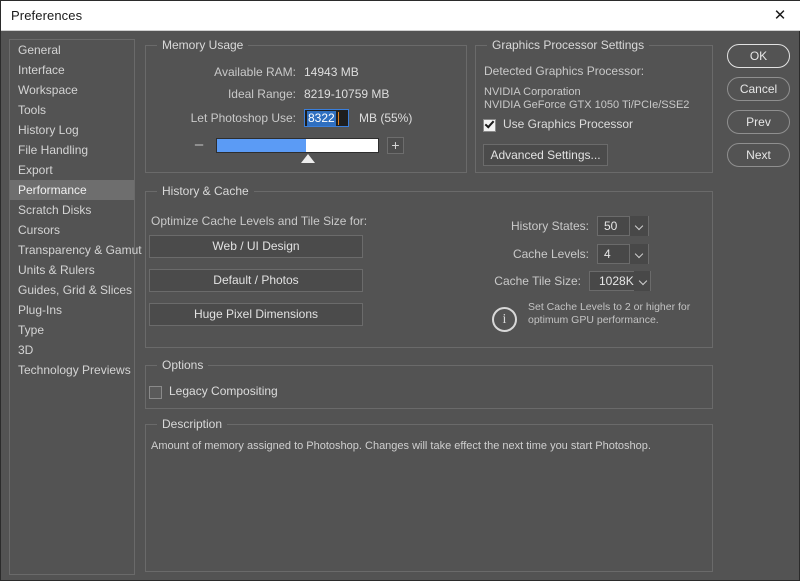 This screenshot has height=581, width=800. Describe the element at coordinates (223, 391) in the screenshot. I see `legacy-compositing-label: Legacy Compositing` at that location.